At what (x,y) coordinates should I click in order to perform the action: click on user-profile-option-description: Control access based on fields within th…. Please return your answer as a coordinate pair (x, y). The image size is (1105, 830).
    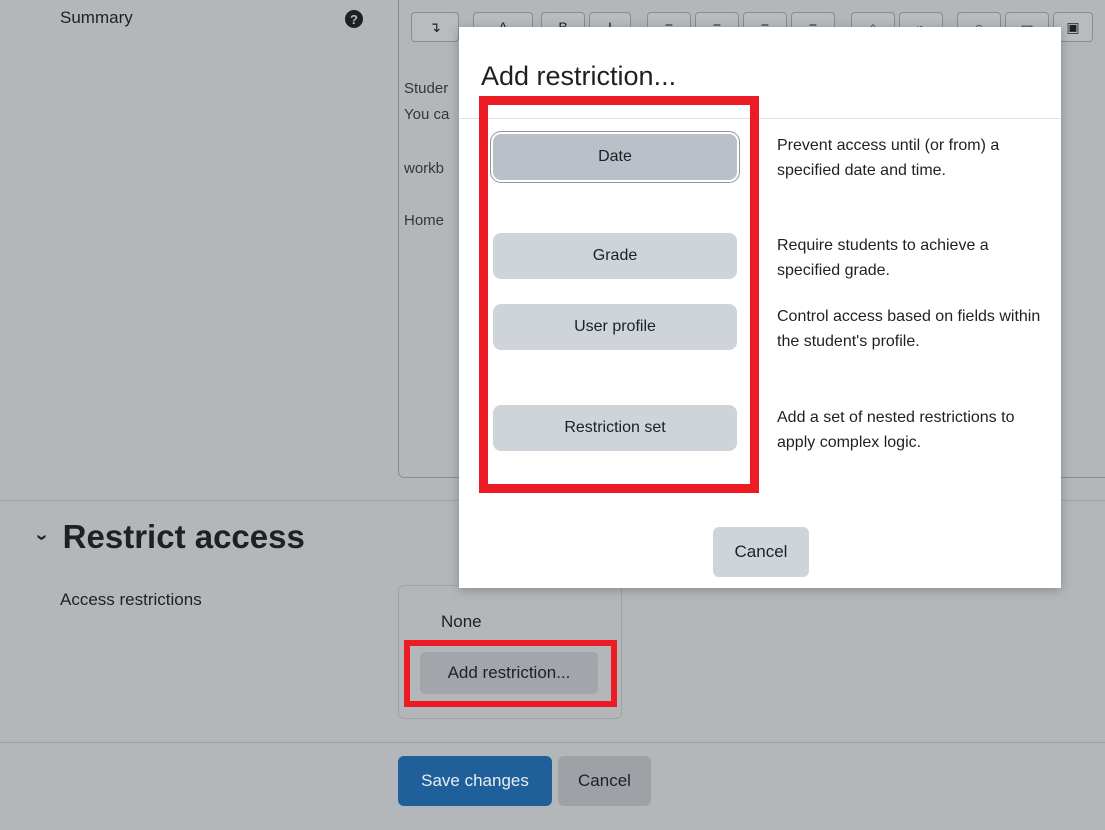
    Looking at the image, I should click on (909, 329).